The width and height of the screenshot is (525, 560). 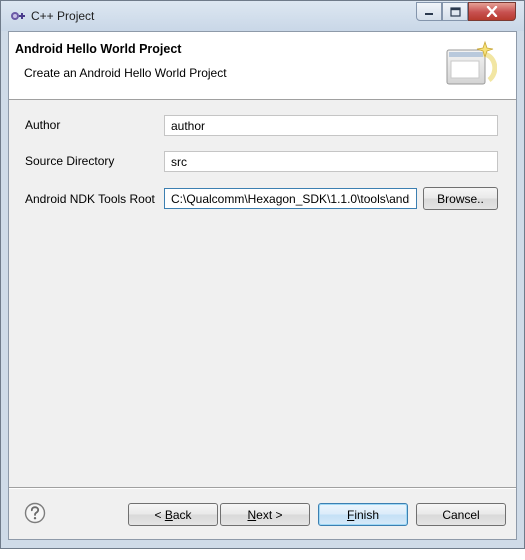 I want to click on close-button, so click(x=492, y=11).